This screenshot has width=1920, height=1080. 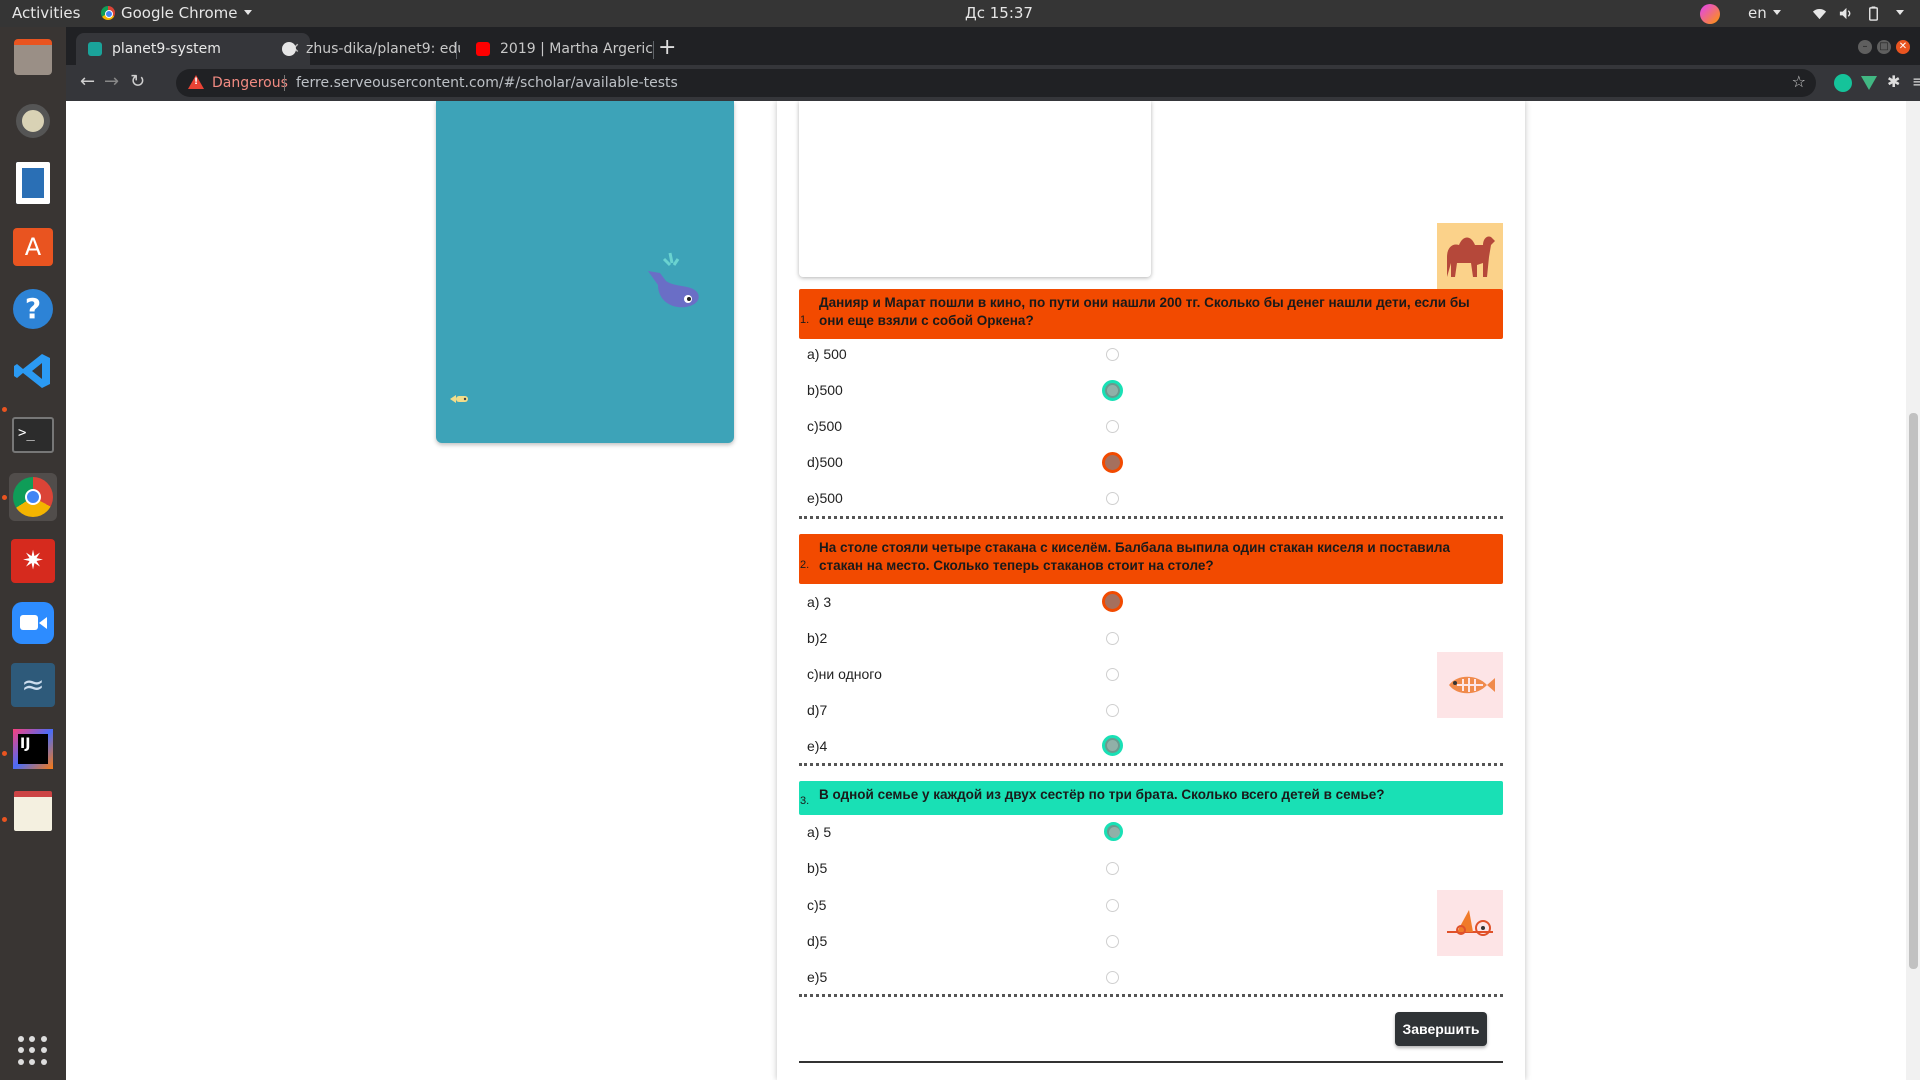 What do you see at coordinates (1897, 13) in the screenshot?
I see `system-menu-chevron-icon` at bounding box center [1897, 13].